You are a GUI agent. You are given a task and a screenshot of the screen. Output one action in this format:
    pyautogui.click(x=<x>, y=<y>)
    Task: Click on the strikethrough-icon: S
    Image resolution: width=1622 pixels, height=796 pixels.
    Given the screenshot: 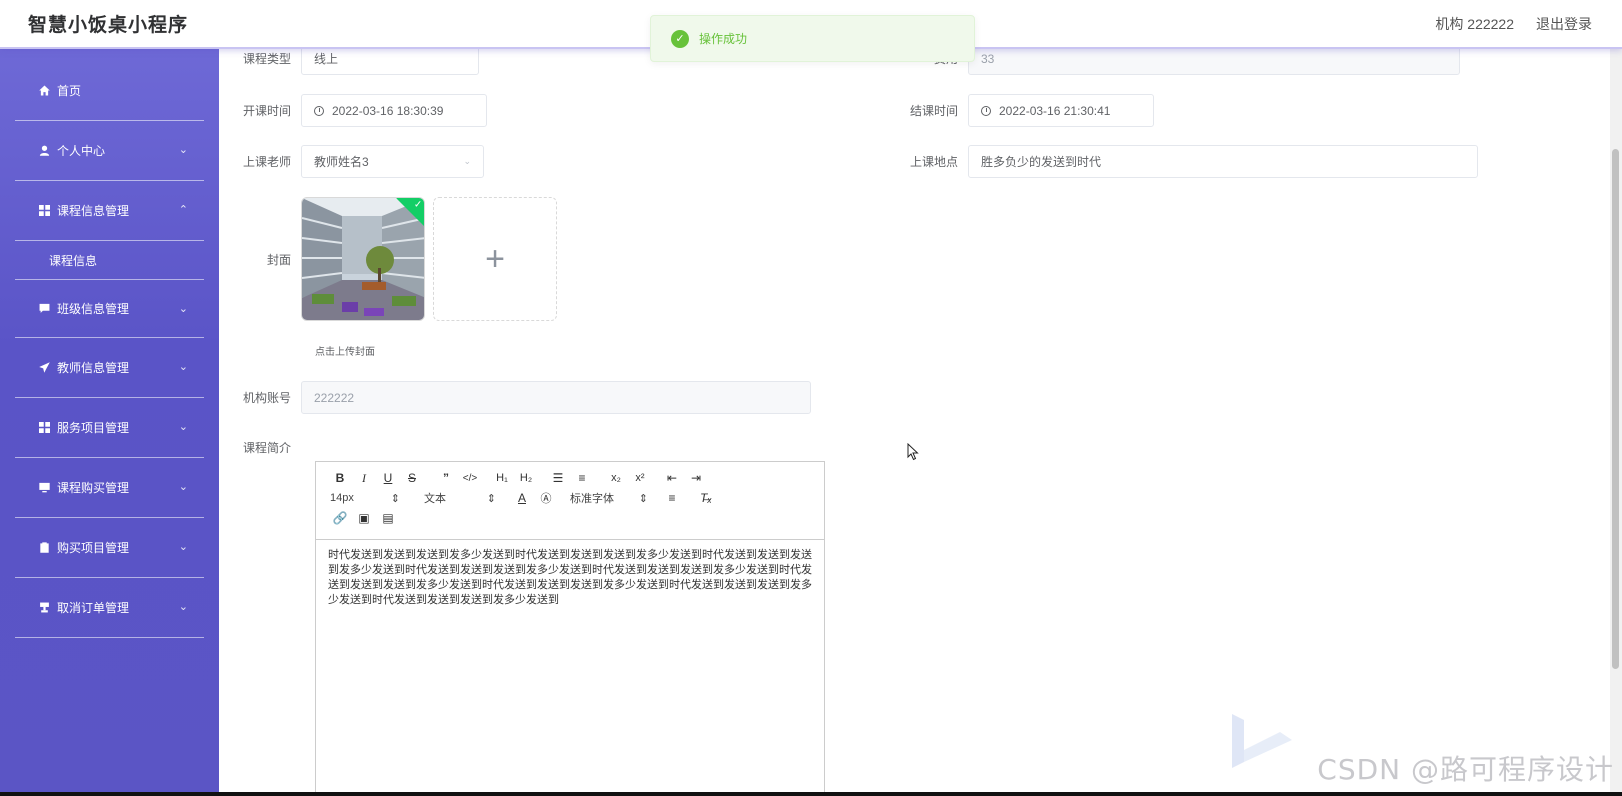 What is the action you would take?
    pyautogui.click(x=412, y=478)
    